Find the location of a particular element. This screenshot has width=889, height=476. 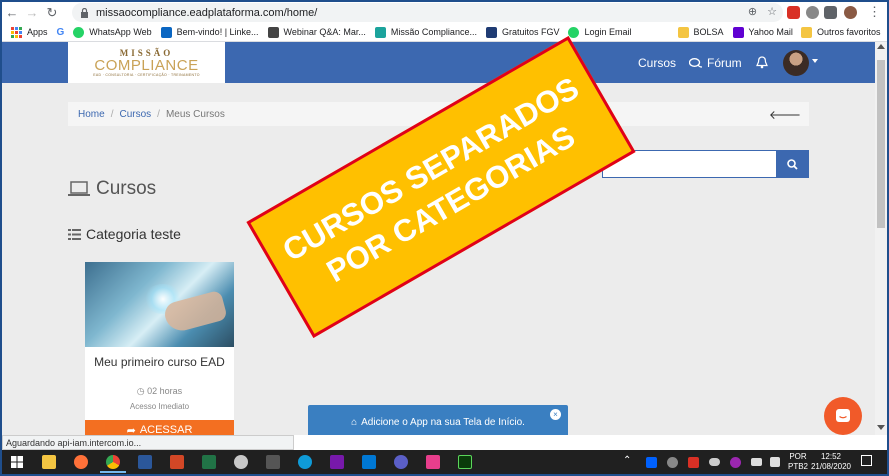

edge-icon is located at coordinates (305, 462).